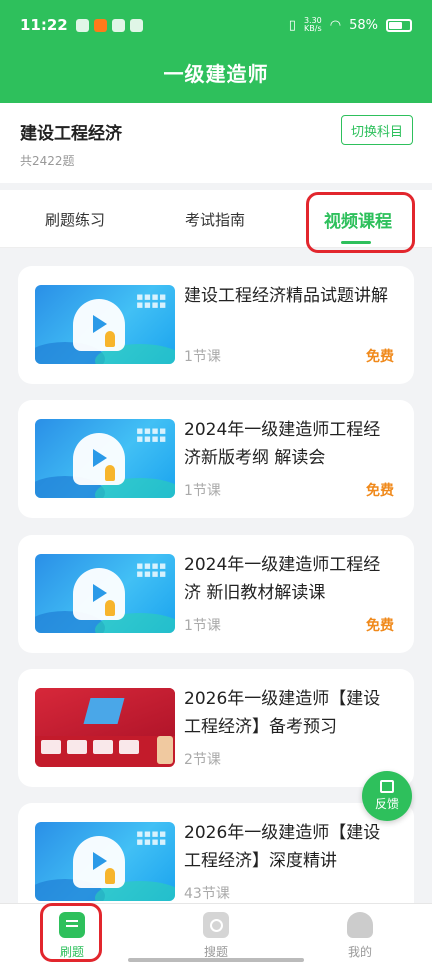 The image size is (432, 964). I want to click on course-card: ■■■■ ■■■■ 2024年一级建造师工程经济 新旧教材解读课 1节课 免费, so click(216, 594).